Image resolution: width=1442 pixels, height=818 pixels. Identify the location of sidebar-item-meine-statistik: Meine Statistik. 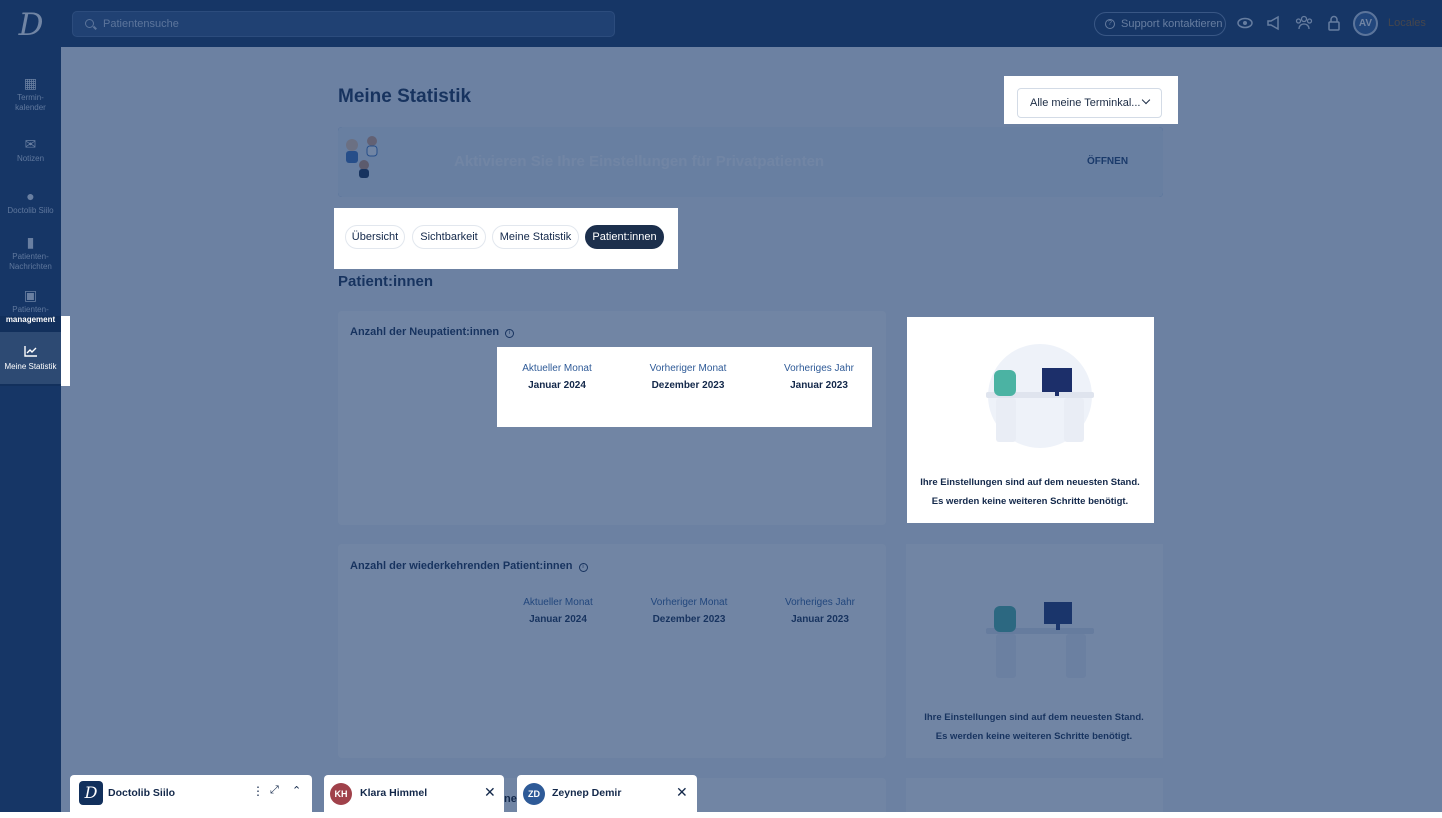
(30, 358).